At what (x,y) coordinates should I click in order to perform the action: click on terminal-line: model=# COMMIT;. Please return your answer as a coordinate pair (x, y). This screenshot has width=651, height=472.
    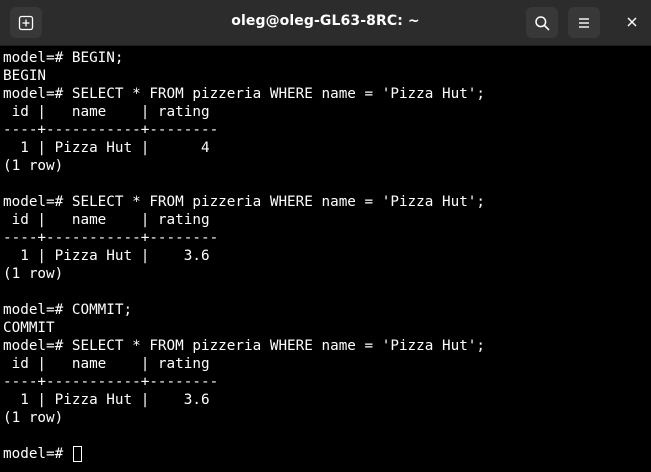
    Looking at the image, I should click on (68, 310).